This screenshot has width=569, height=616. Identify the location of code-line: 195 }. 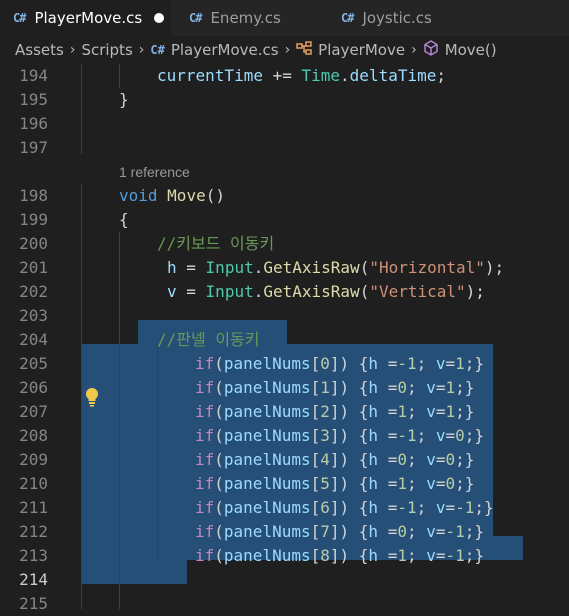
(284, 100).